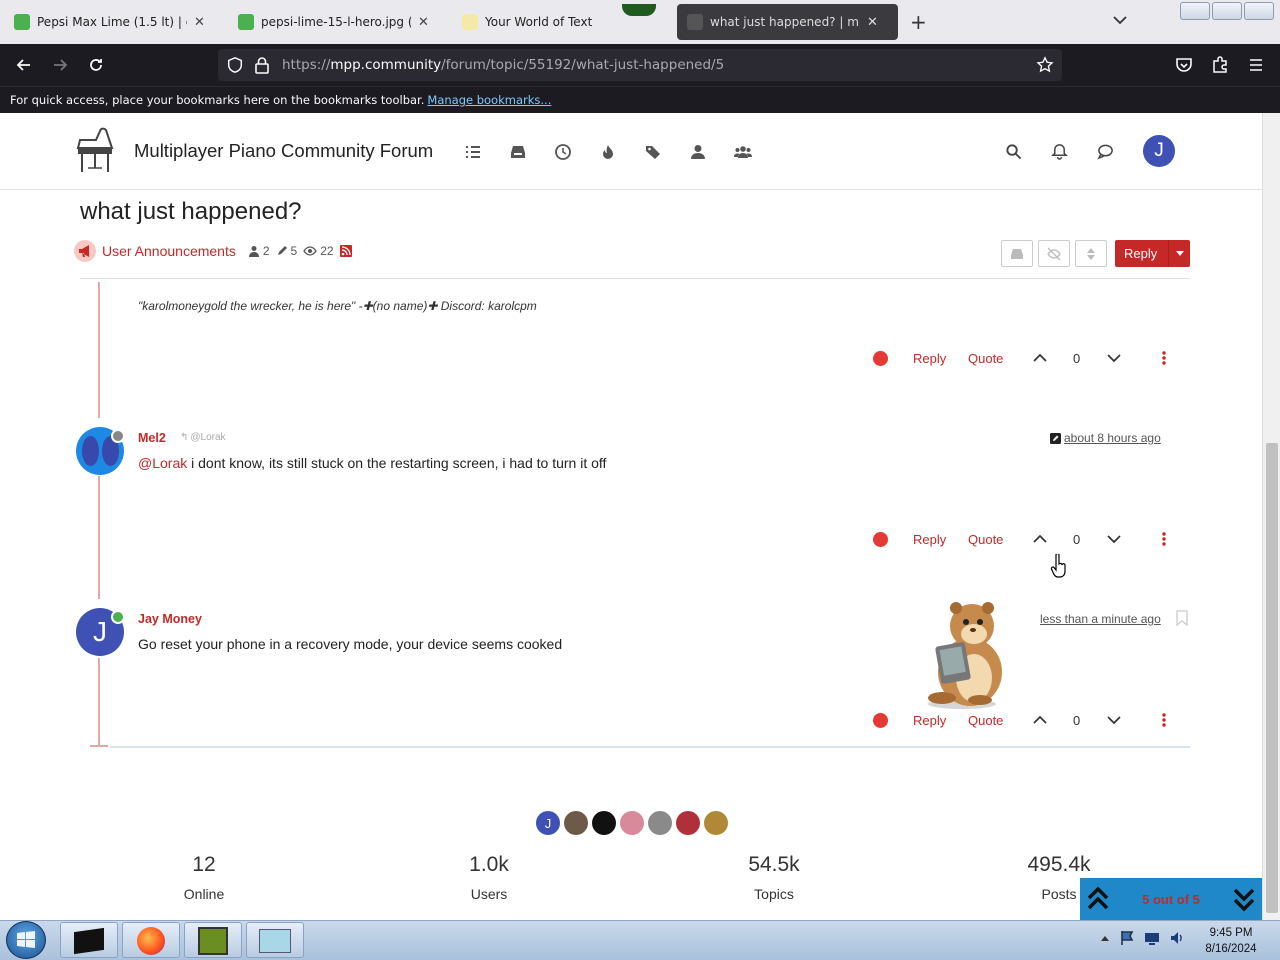 This screenshot has height=960, width=1280. I want to click on taskbar-app-files, so click(275, 940).